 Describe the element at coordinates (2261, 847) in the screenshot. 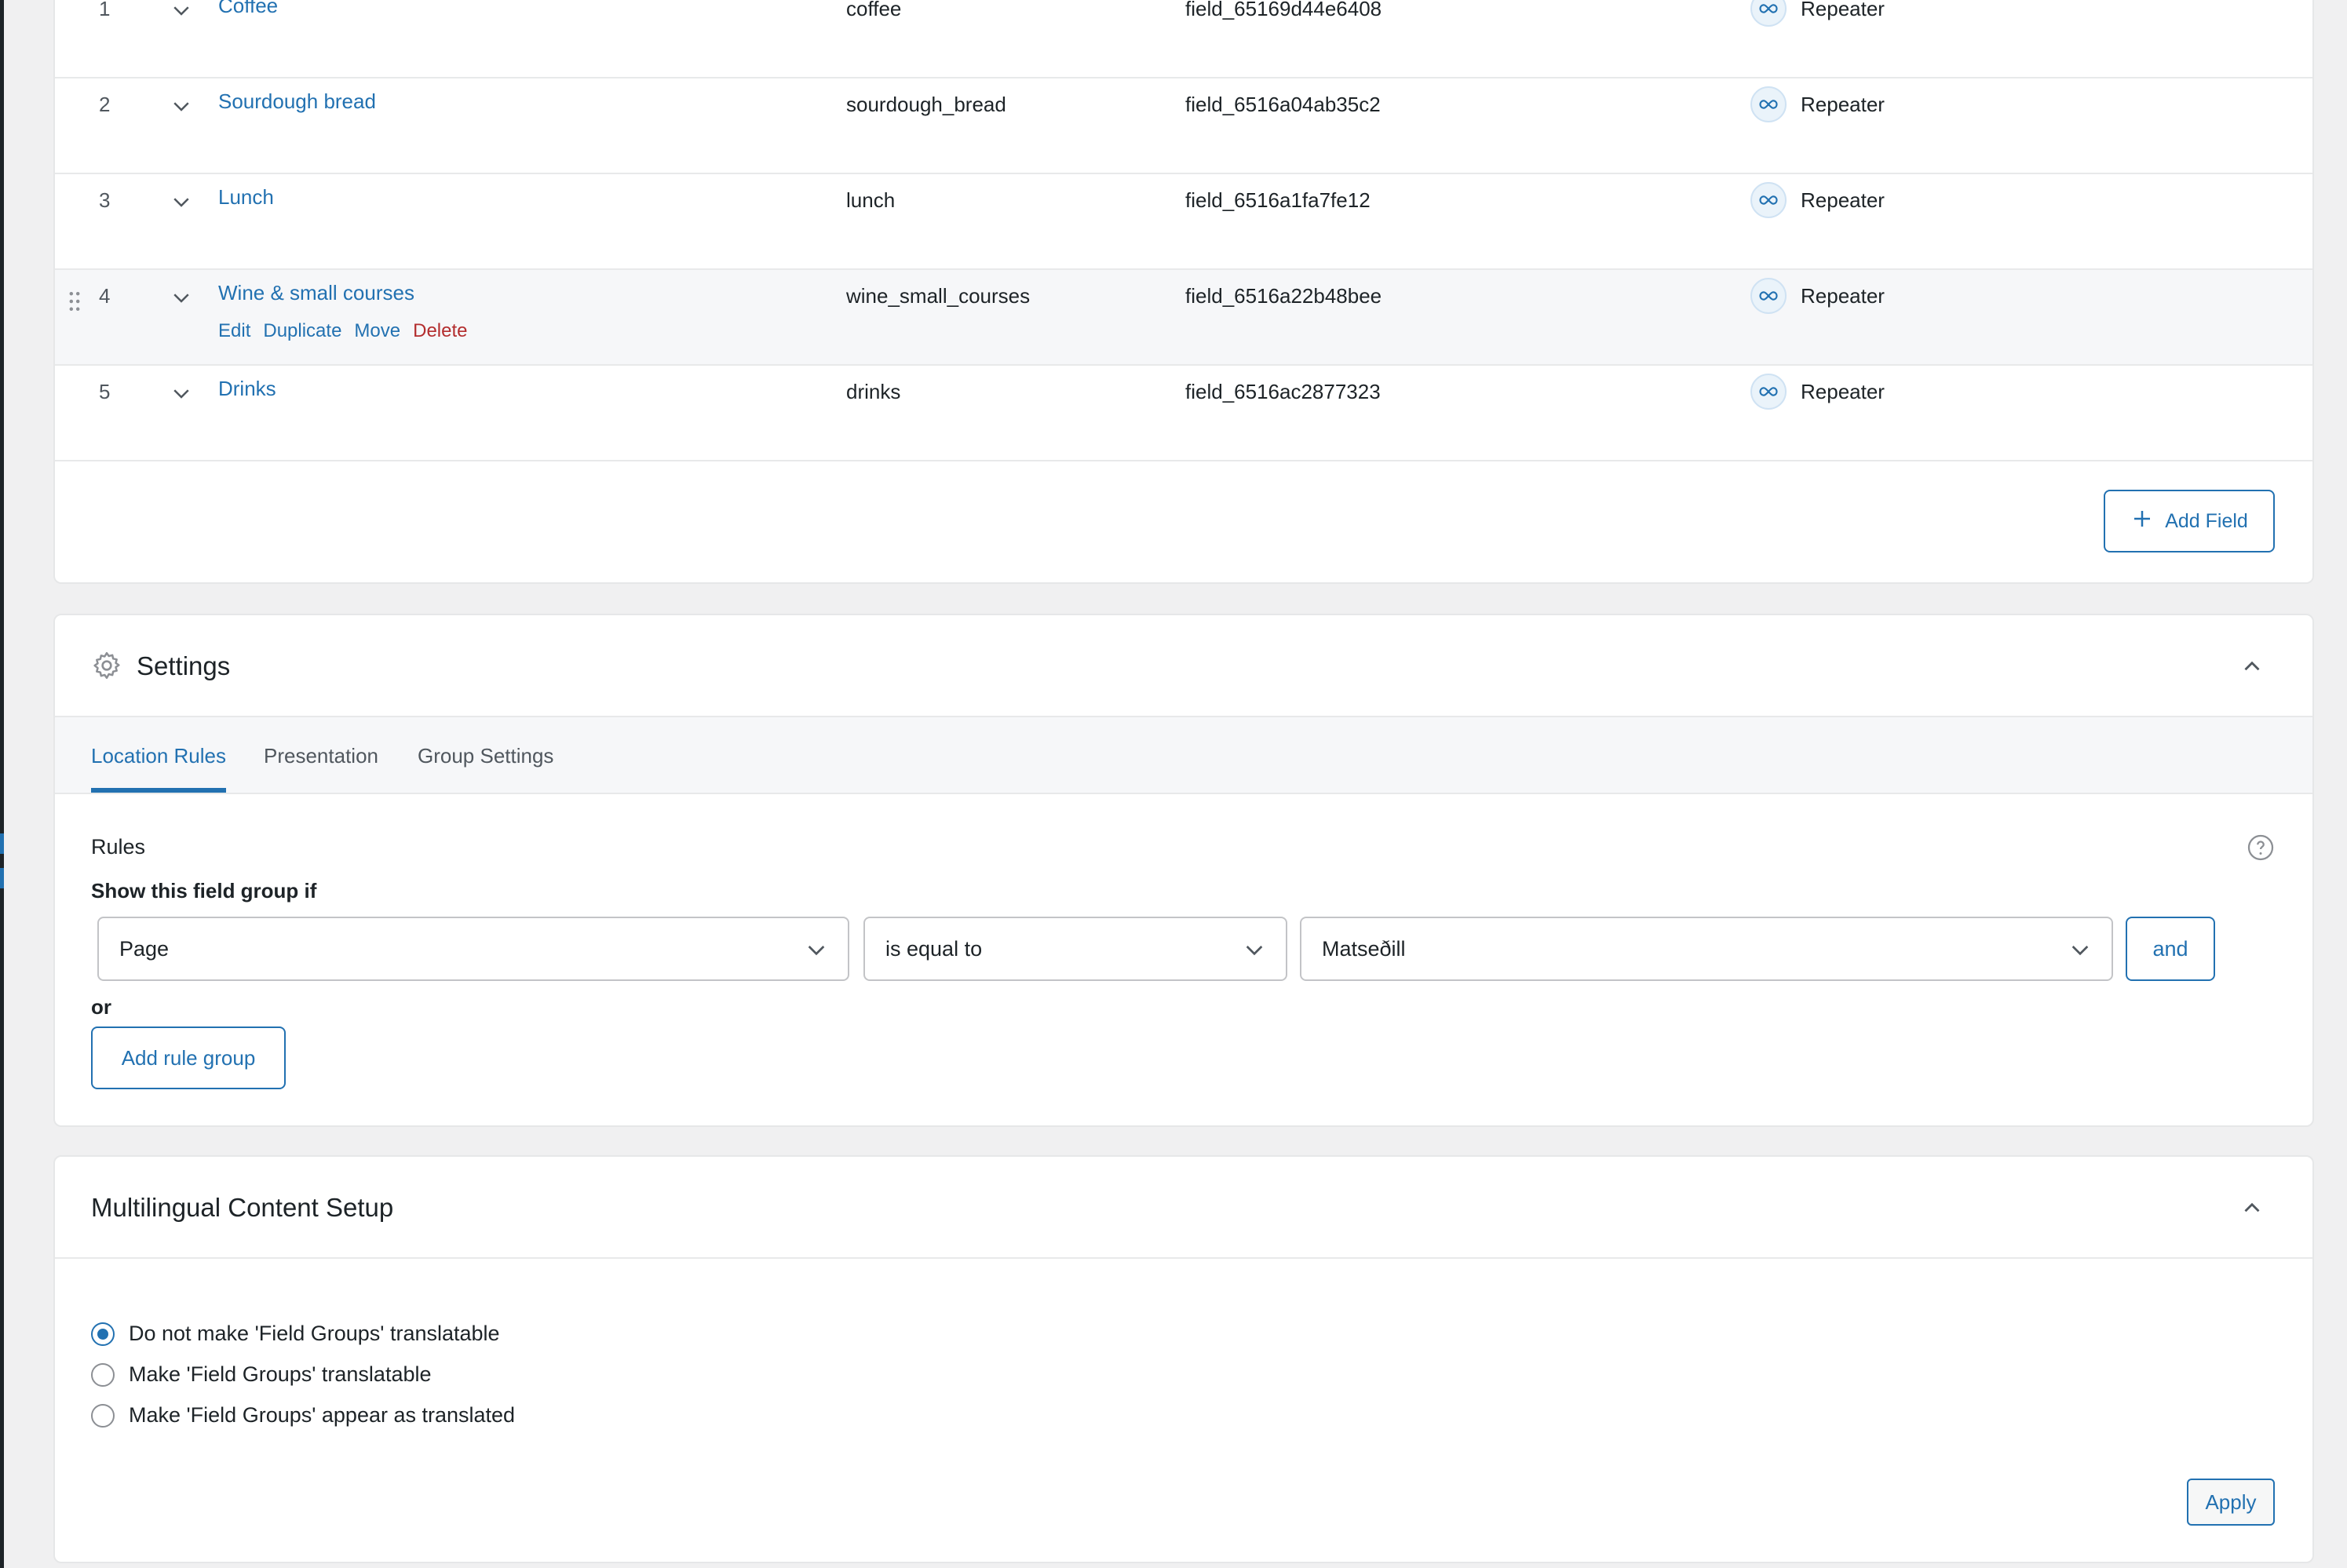

I see `help-icon` at that location.